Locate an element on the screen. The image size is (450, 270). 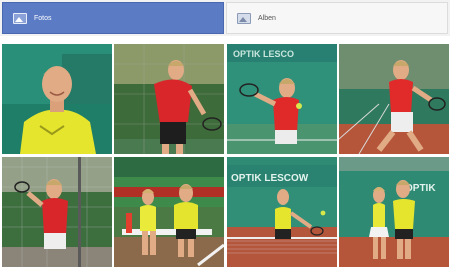
photo-thumbnail: OPTIK is located at coordinates (394, 212).